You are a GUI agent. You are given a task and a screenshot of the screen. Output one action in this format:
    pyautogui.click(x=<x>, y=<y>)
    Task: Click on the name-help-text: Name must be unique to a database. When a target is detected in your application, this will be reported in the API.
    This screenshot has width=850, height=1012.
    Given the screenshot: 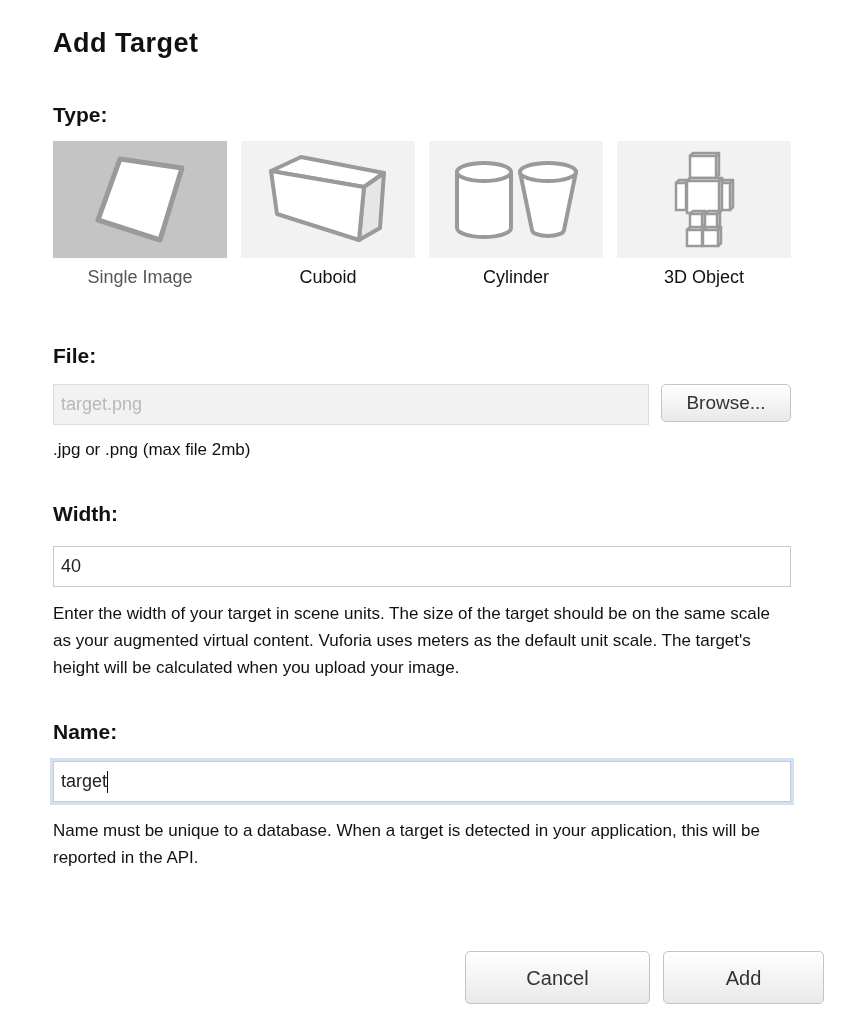 What is the action you would take?
    pyautogui.click(x=407, y=844)
    